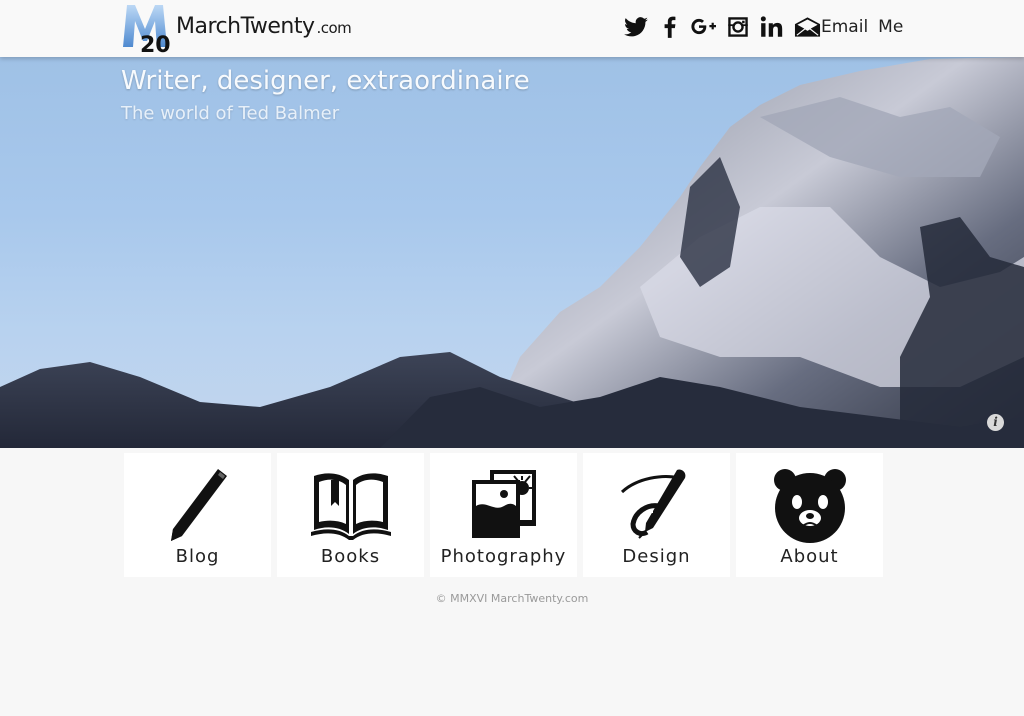  What do you see at coordinates (809, 506) in the screenshot?
I see `bear-icon` at bounding box center [809, 506].